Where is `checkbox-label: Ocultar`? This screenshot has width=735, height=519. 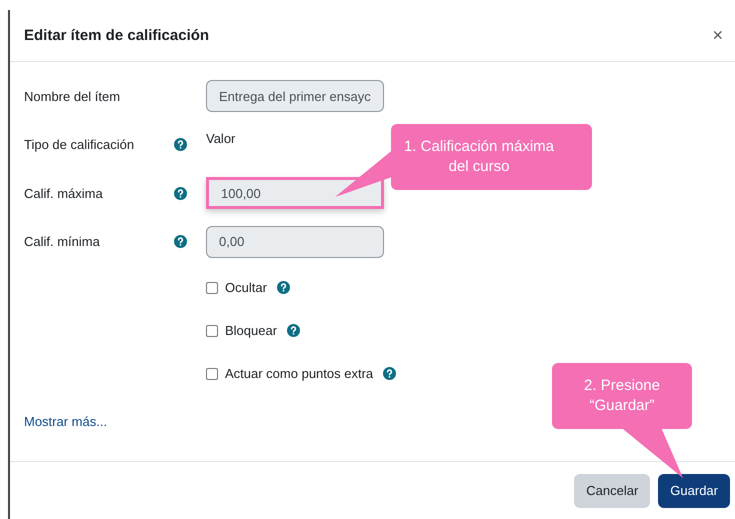
checkbox-label: Ocultar is located at coordinates (246, 287).